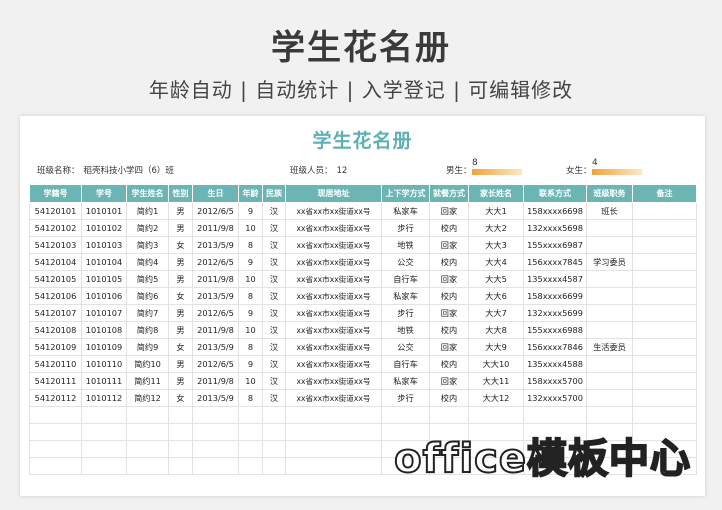 The width and height of the screenshot is (722, 510). Describe the element at coordinates (609, 262) in the screenshot. I see `table-cell: 学习委员` at that location.